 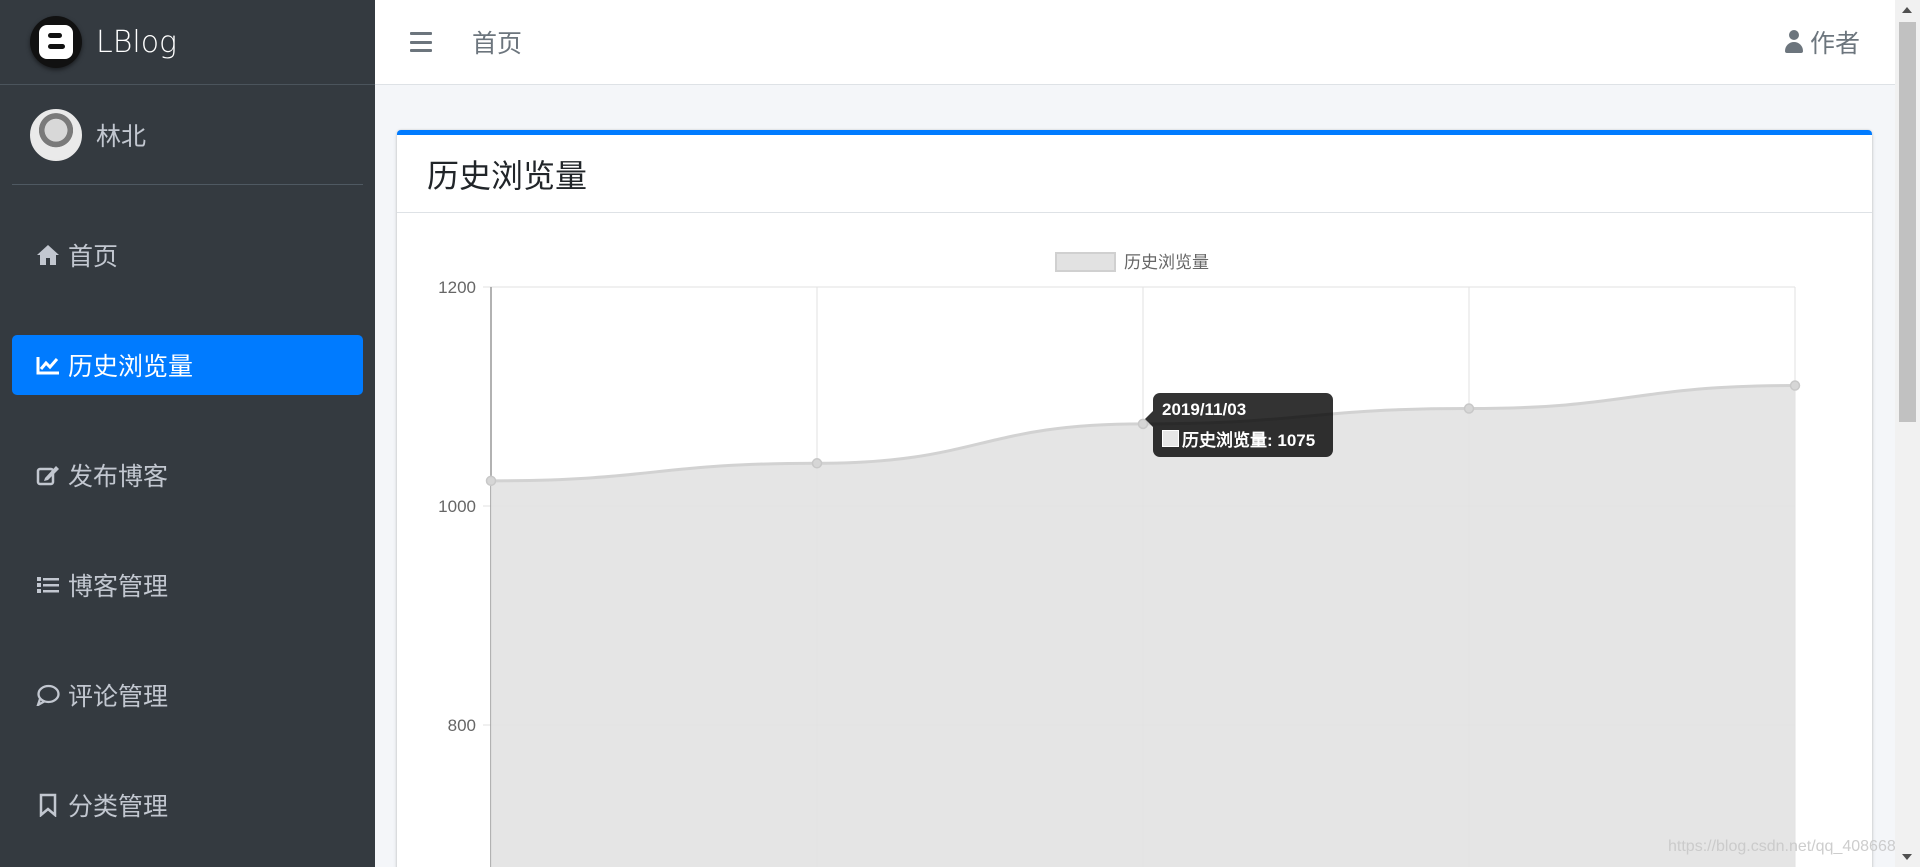 I want to click on tooltip-label: 历史浏览量: 1075, so click(x=1249, y=440).